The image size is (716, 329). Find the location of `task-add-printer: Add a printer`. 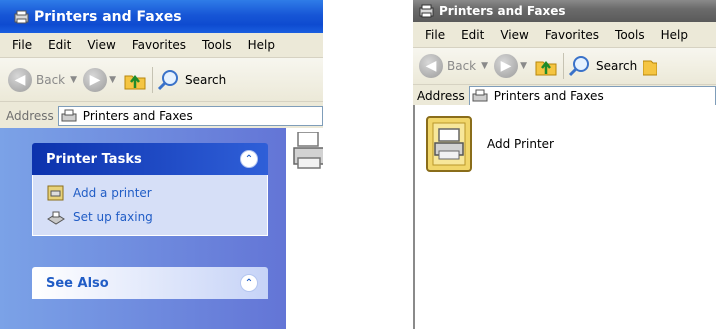

task-add-printer: Add a printer is located at coordinates (150, 193).